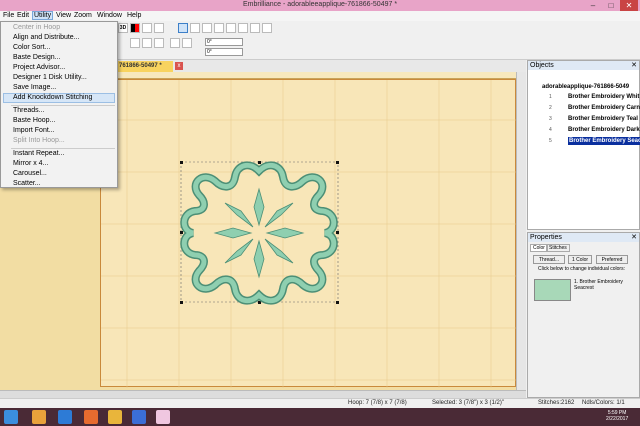 The width and height of the screenshot is (640, 426). What do you see at coordinates (135, 28) in the screenshot?
I see `color-button` at bounding box center [135, 28].